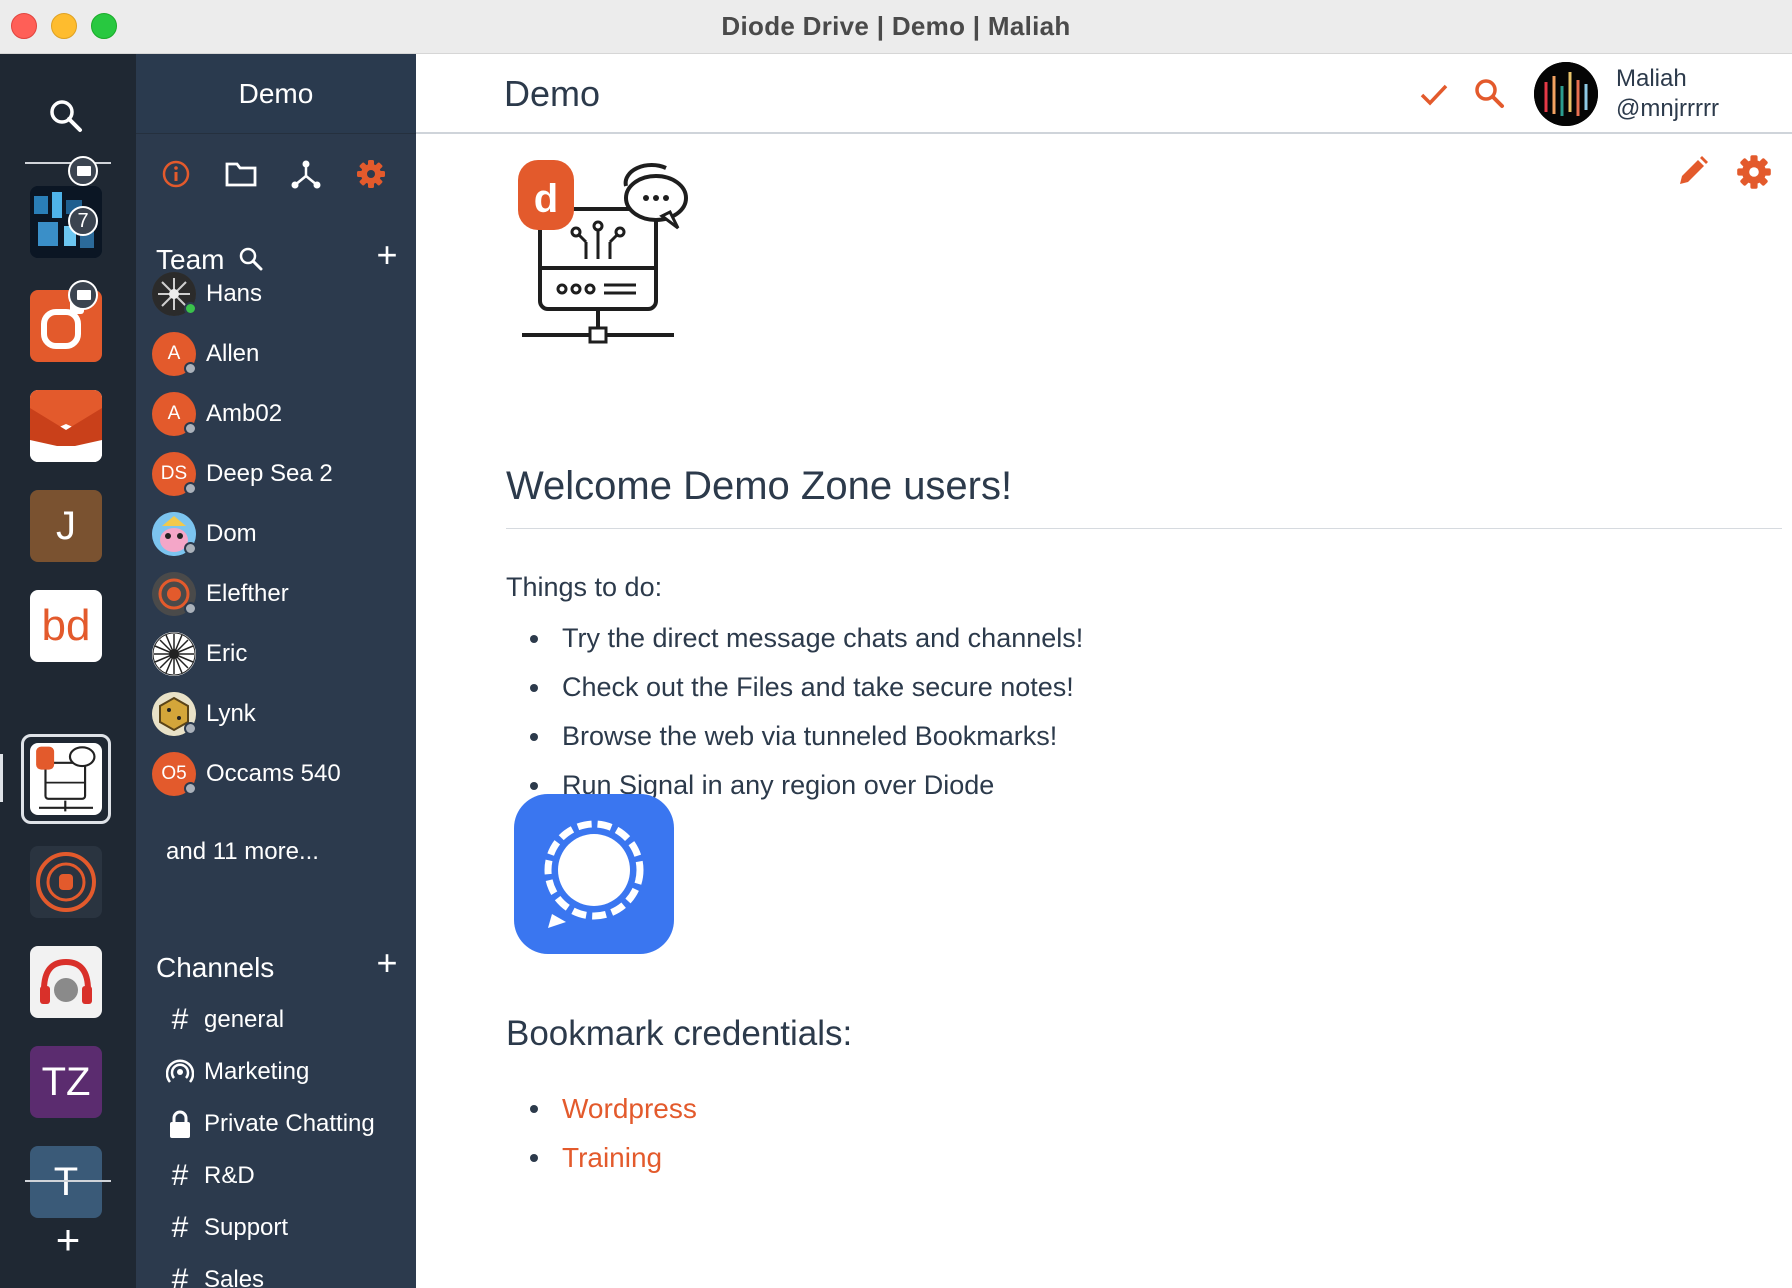 The height and width of the screenshot is (1288, 1792). What do you see at coordinates (247, 593) in the screenshot?
I see `member-name: Elefther` at bounding box center [247, 593].